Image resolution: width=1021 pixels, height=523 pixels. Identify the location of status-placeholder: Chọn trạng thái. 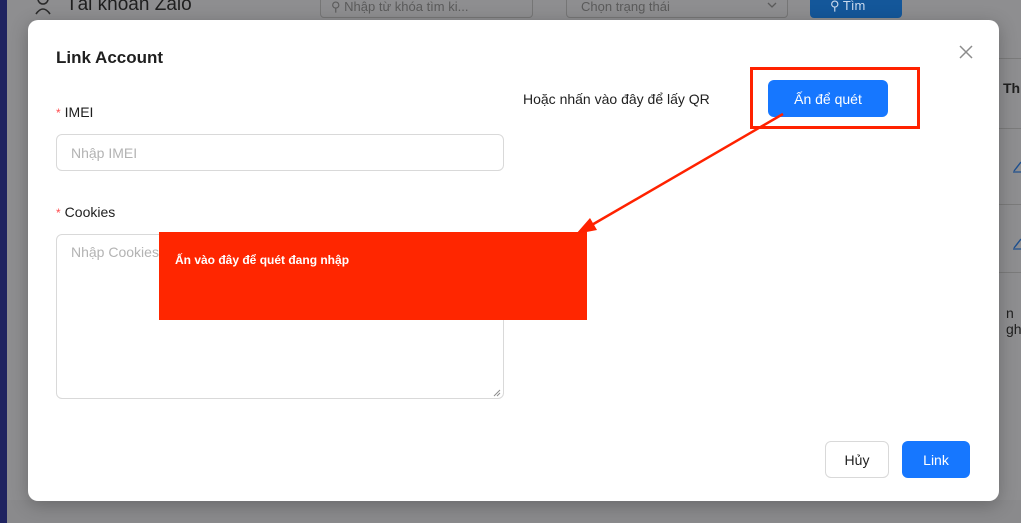
(625, 7).